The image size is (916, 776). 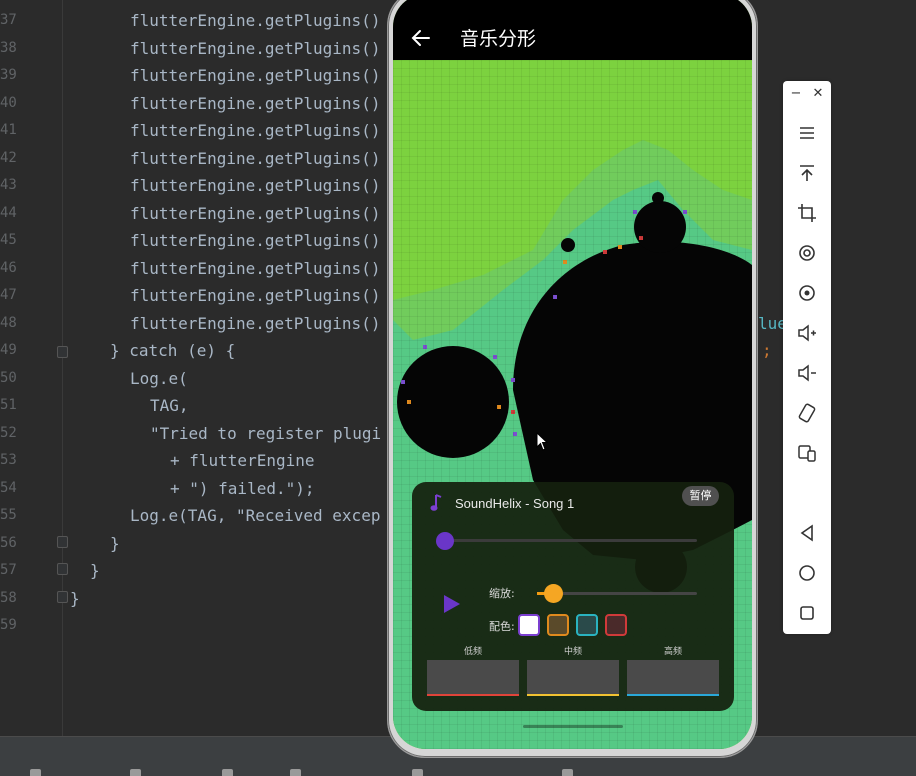 What do you see at coordinates (8, 102) in the screenshot?
I see `line-number: 40` at bounding box center [8, 102].